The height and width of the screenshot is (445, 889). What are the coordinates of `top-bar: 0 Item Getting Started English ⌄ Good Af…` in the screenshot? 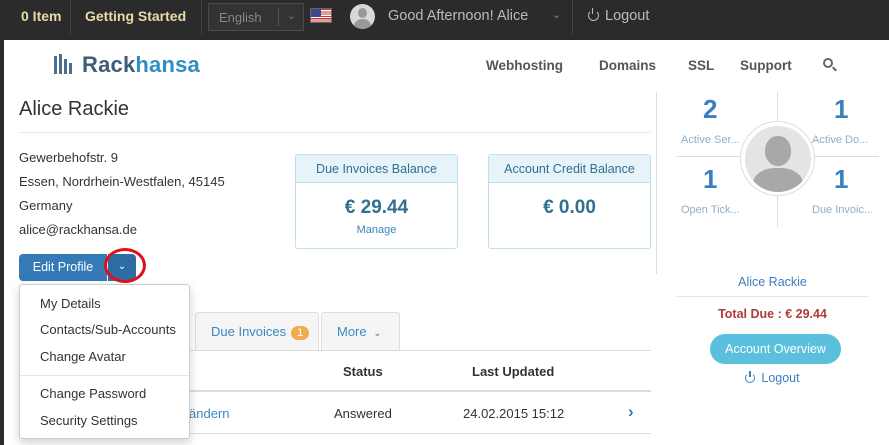 It's located at (444, 17).